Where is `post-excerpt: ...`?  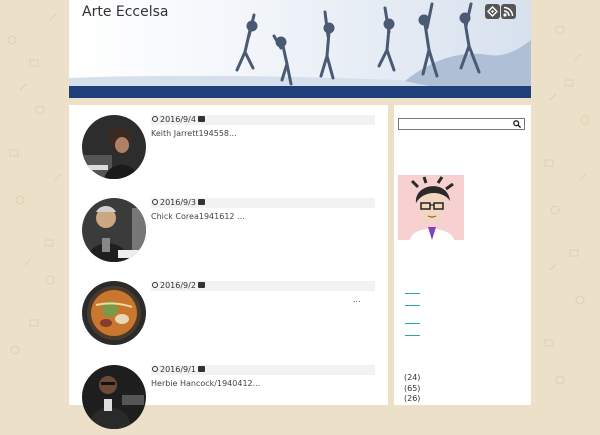 post-excerpt: ... is located at coordinates (357, 299).